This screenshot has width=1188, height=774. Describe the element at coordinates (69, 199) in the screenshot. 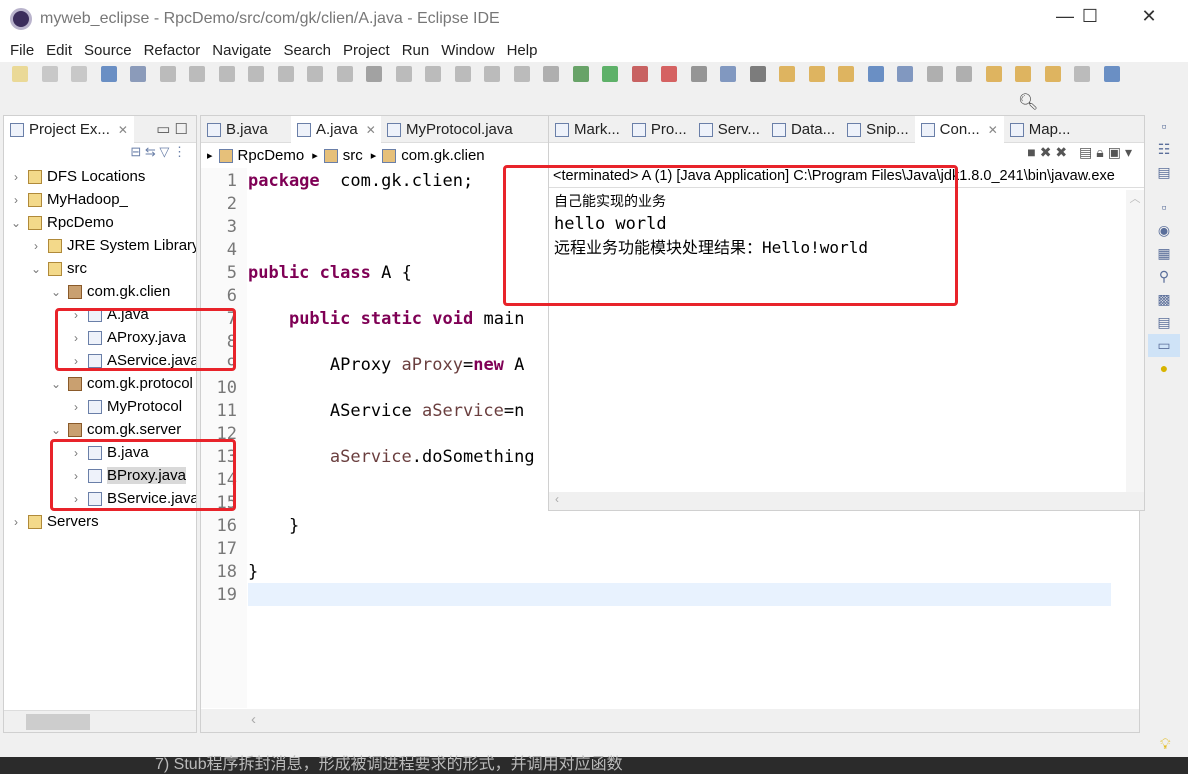

I see `tree-item: › MyHadoop_` at that location.